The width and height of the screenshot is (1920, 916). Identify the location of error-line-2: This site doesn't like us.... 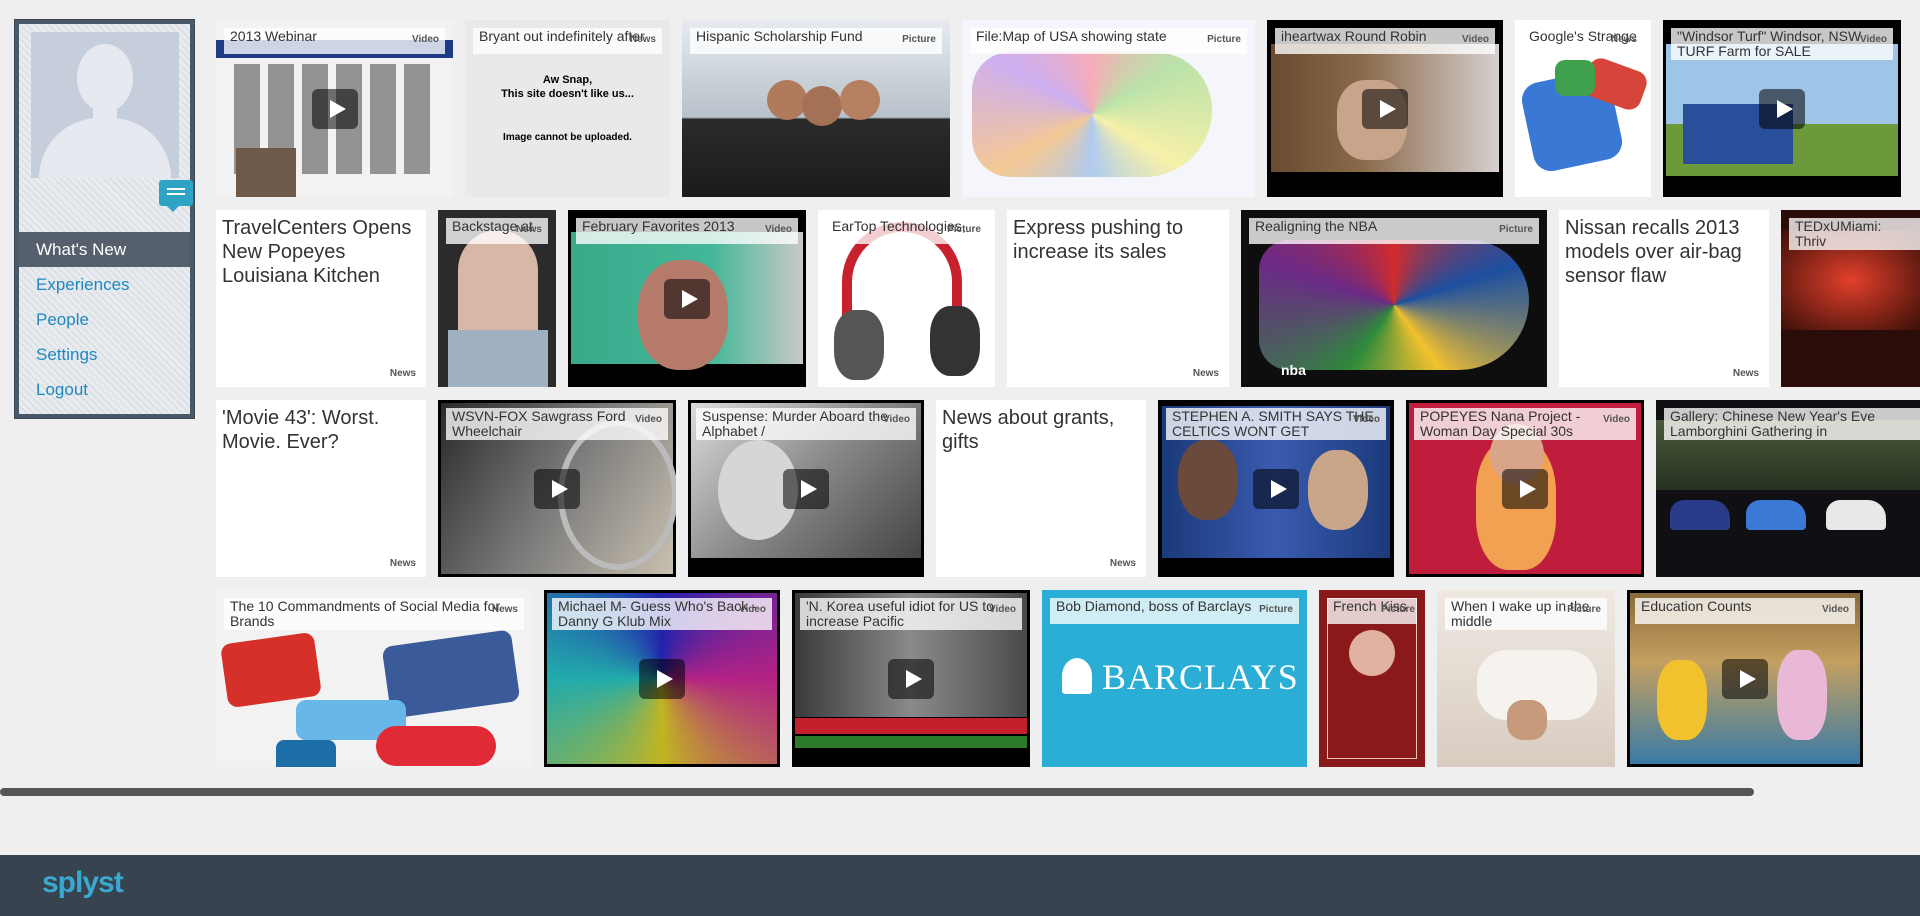
(567, 94).